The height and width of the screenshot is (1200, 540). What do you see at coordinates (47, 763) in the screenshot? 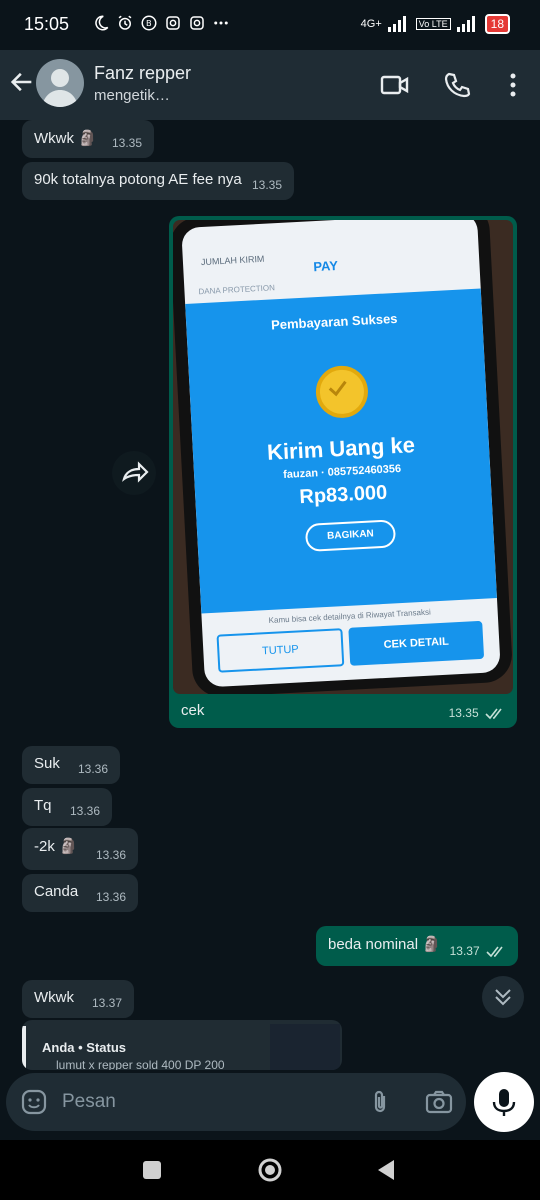
I see `message-text: Suk` at bounding box center [47, 763].